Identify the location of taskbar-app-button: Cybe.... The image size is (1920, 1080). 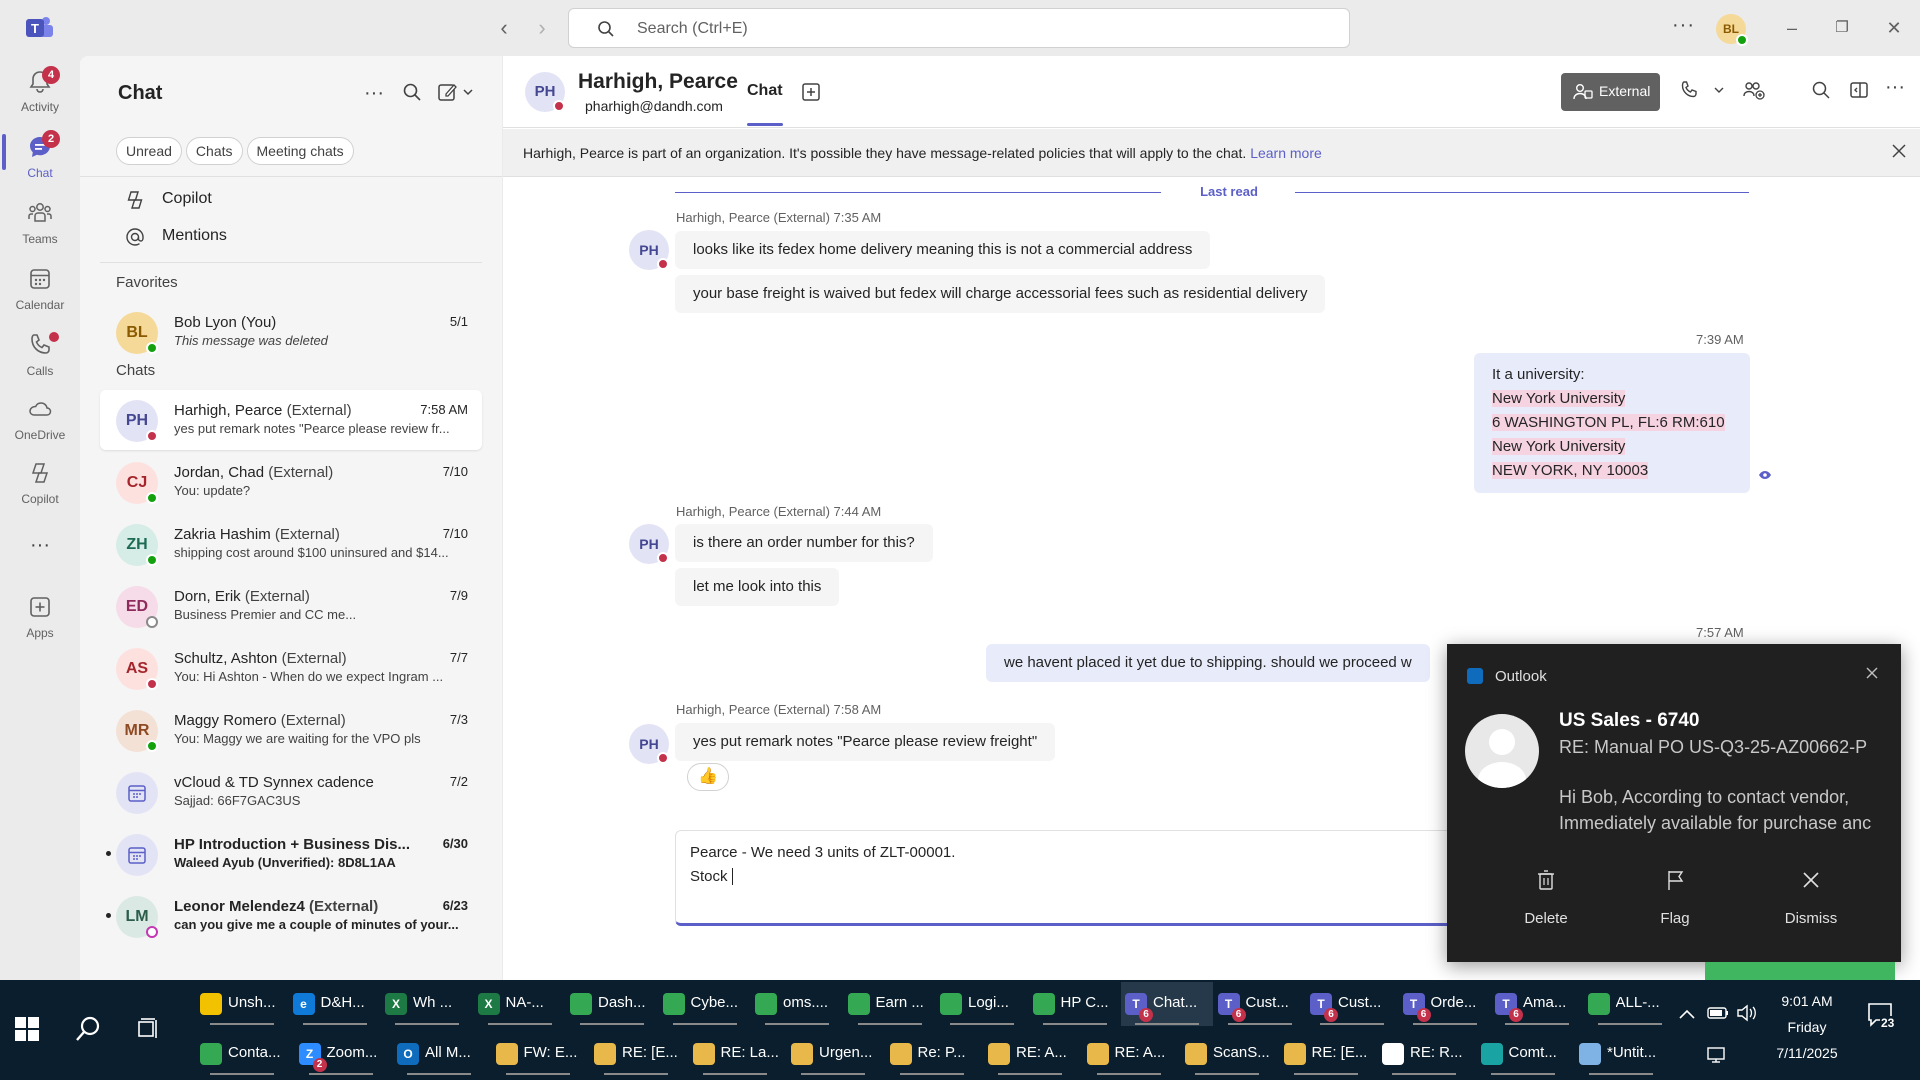
(705, 1004).